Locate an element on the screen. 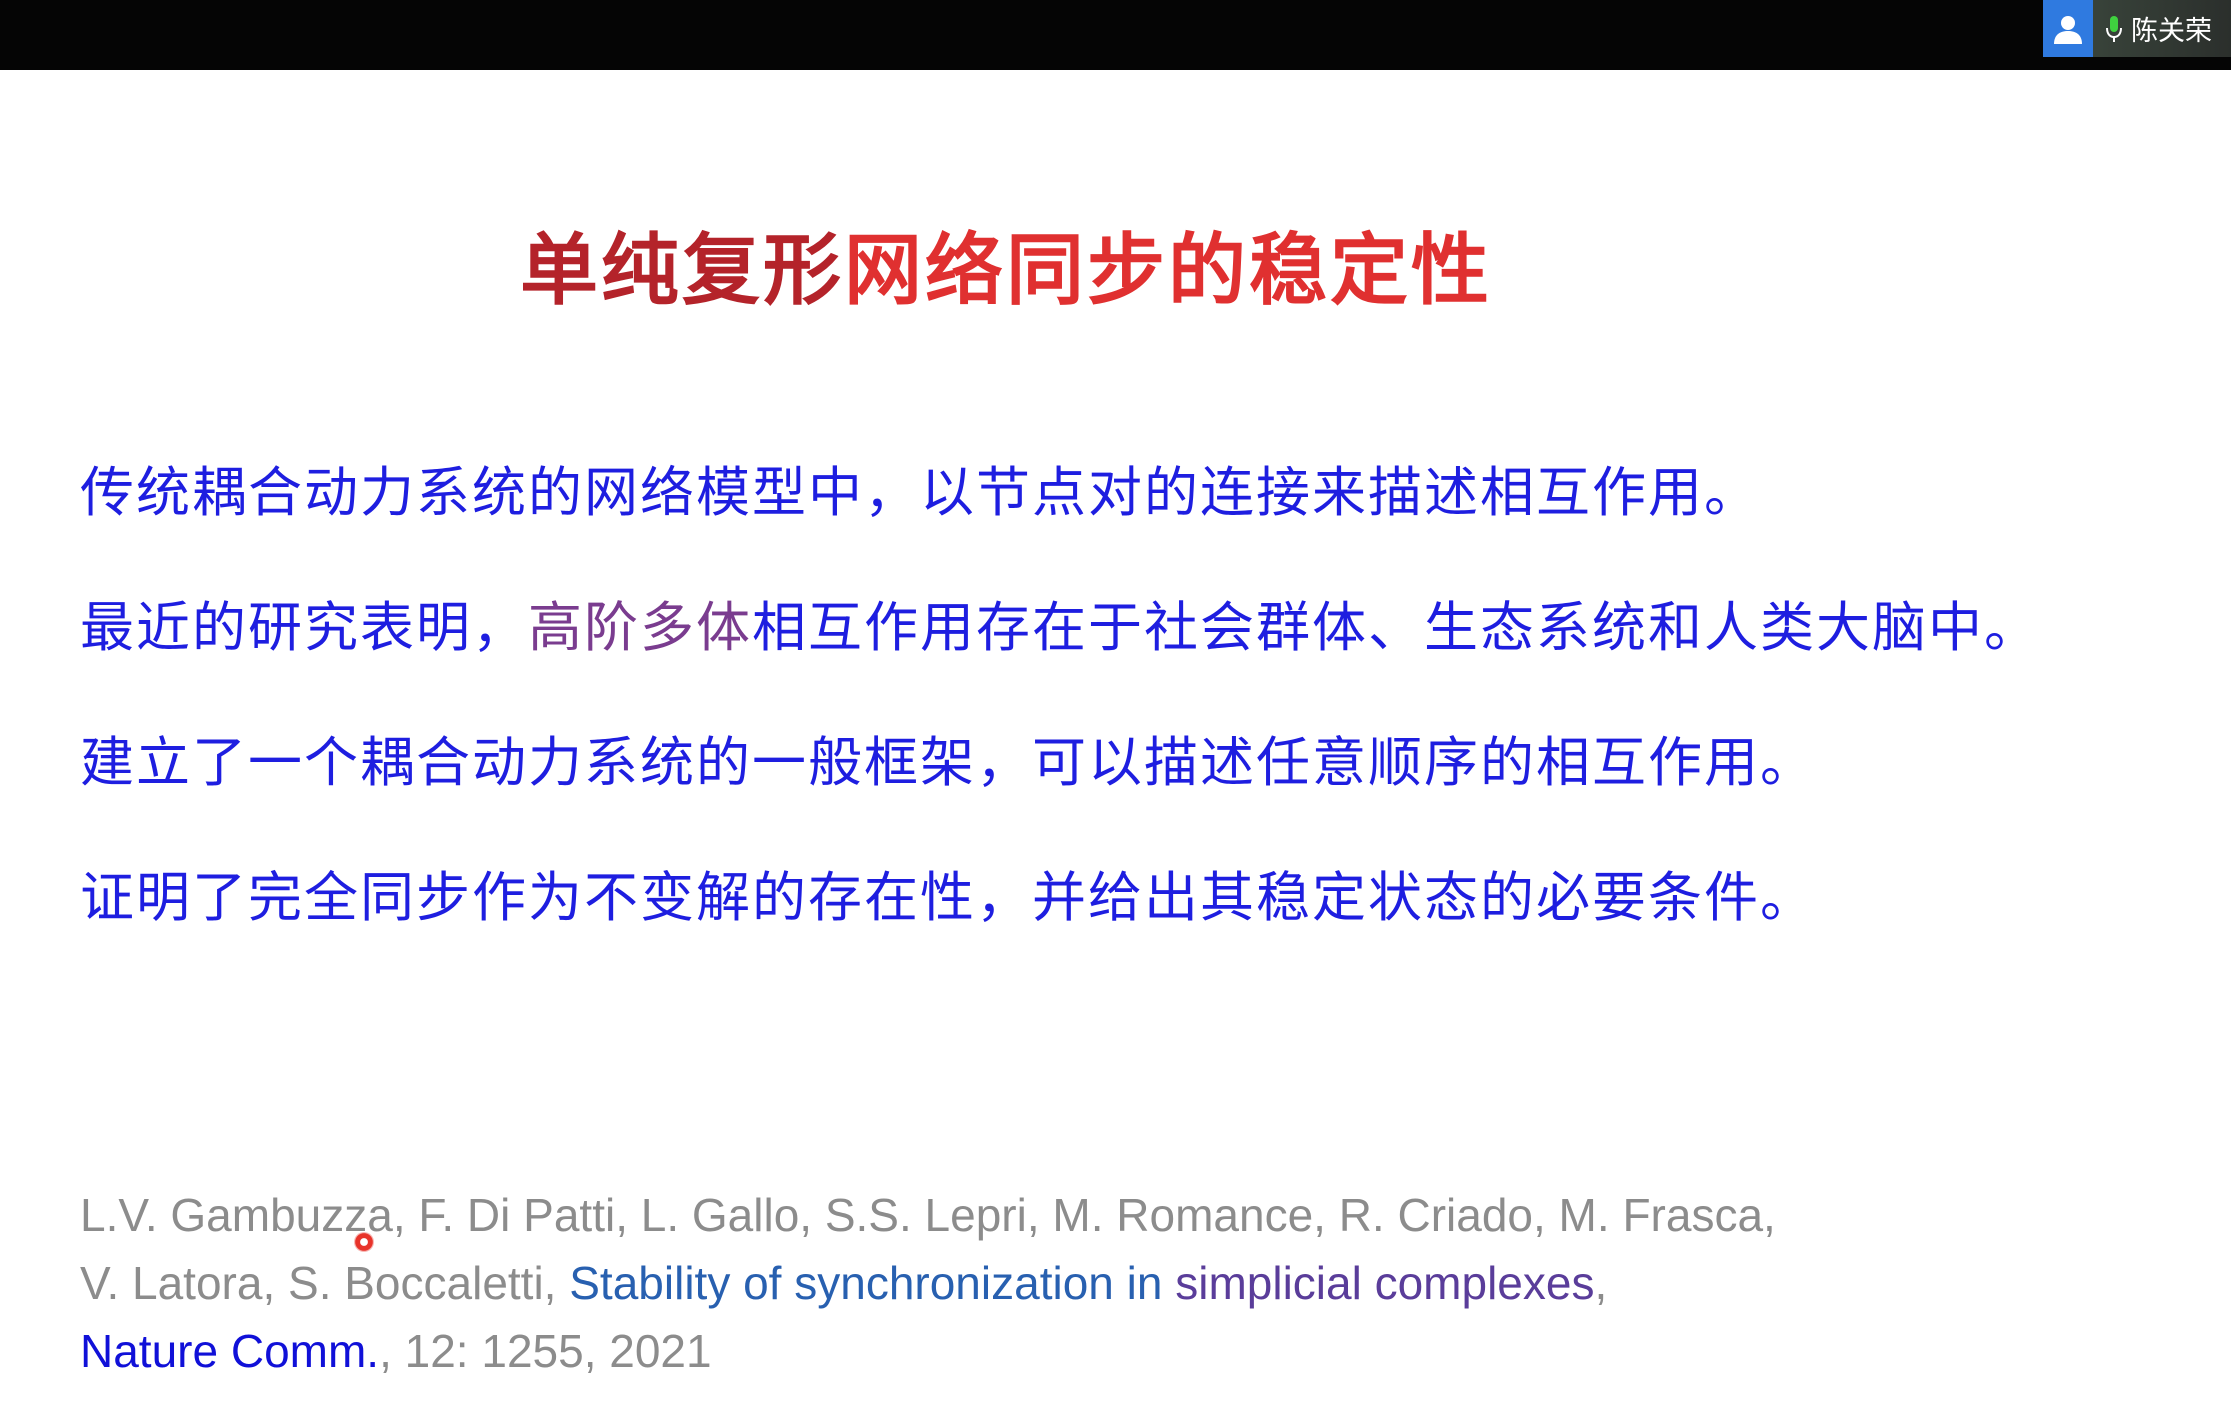  participant-tile: 陈关荣 is located at coordinates (2137, 28).